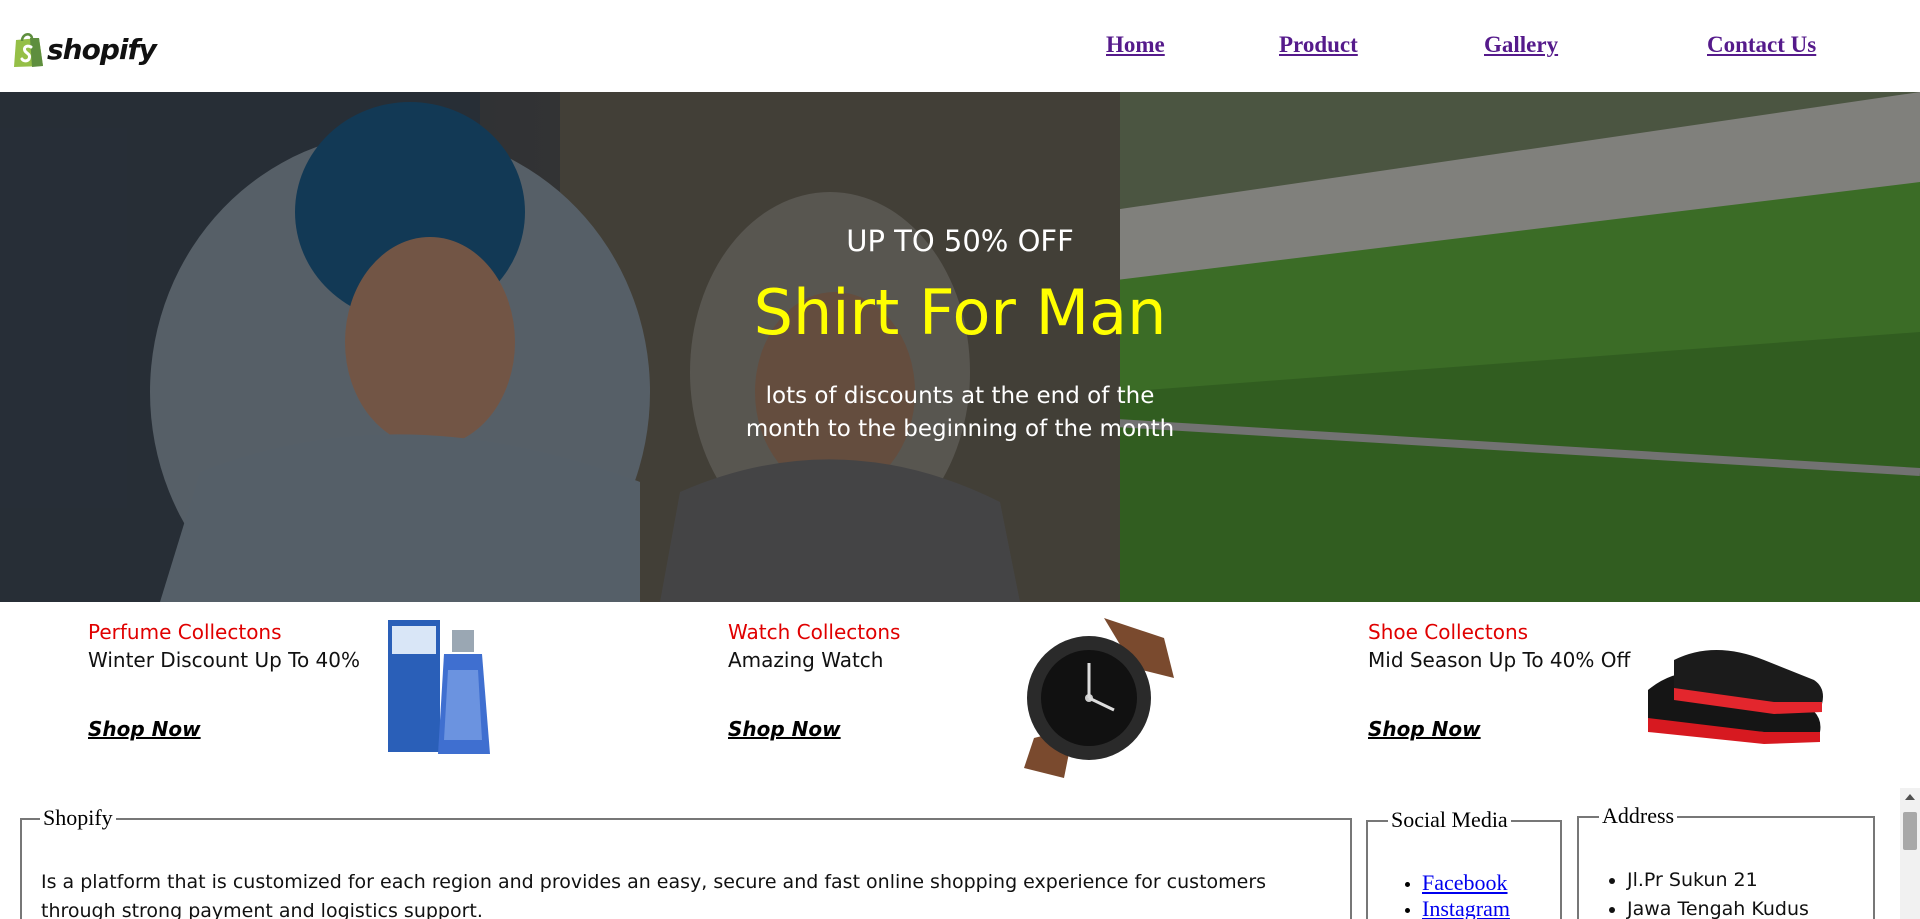 The height and width of the screenshot is (919, 1920). Describe the element at coordinates (784, 729) in the screenshot. I see `shop-now-link-watch: Shop Now` at that location.